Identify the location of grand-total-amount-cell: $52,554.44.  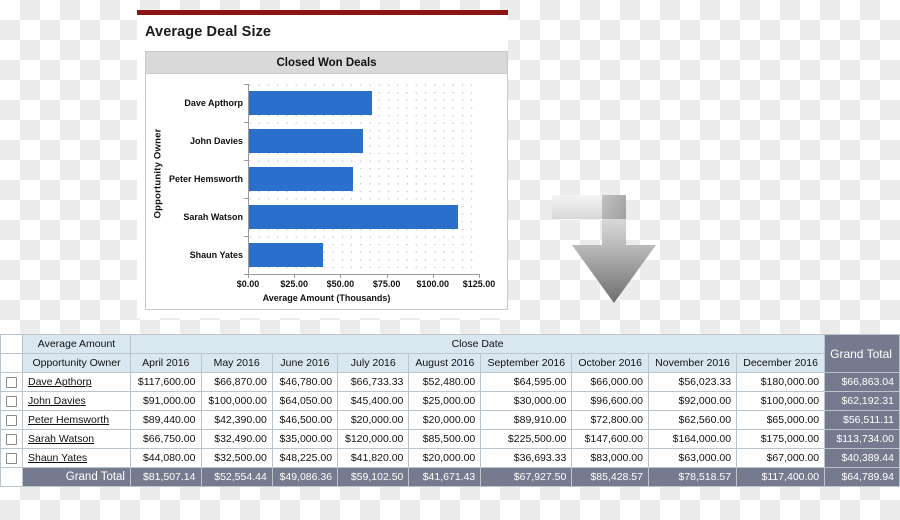
(236, 477).